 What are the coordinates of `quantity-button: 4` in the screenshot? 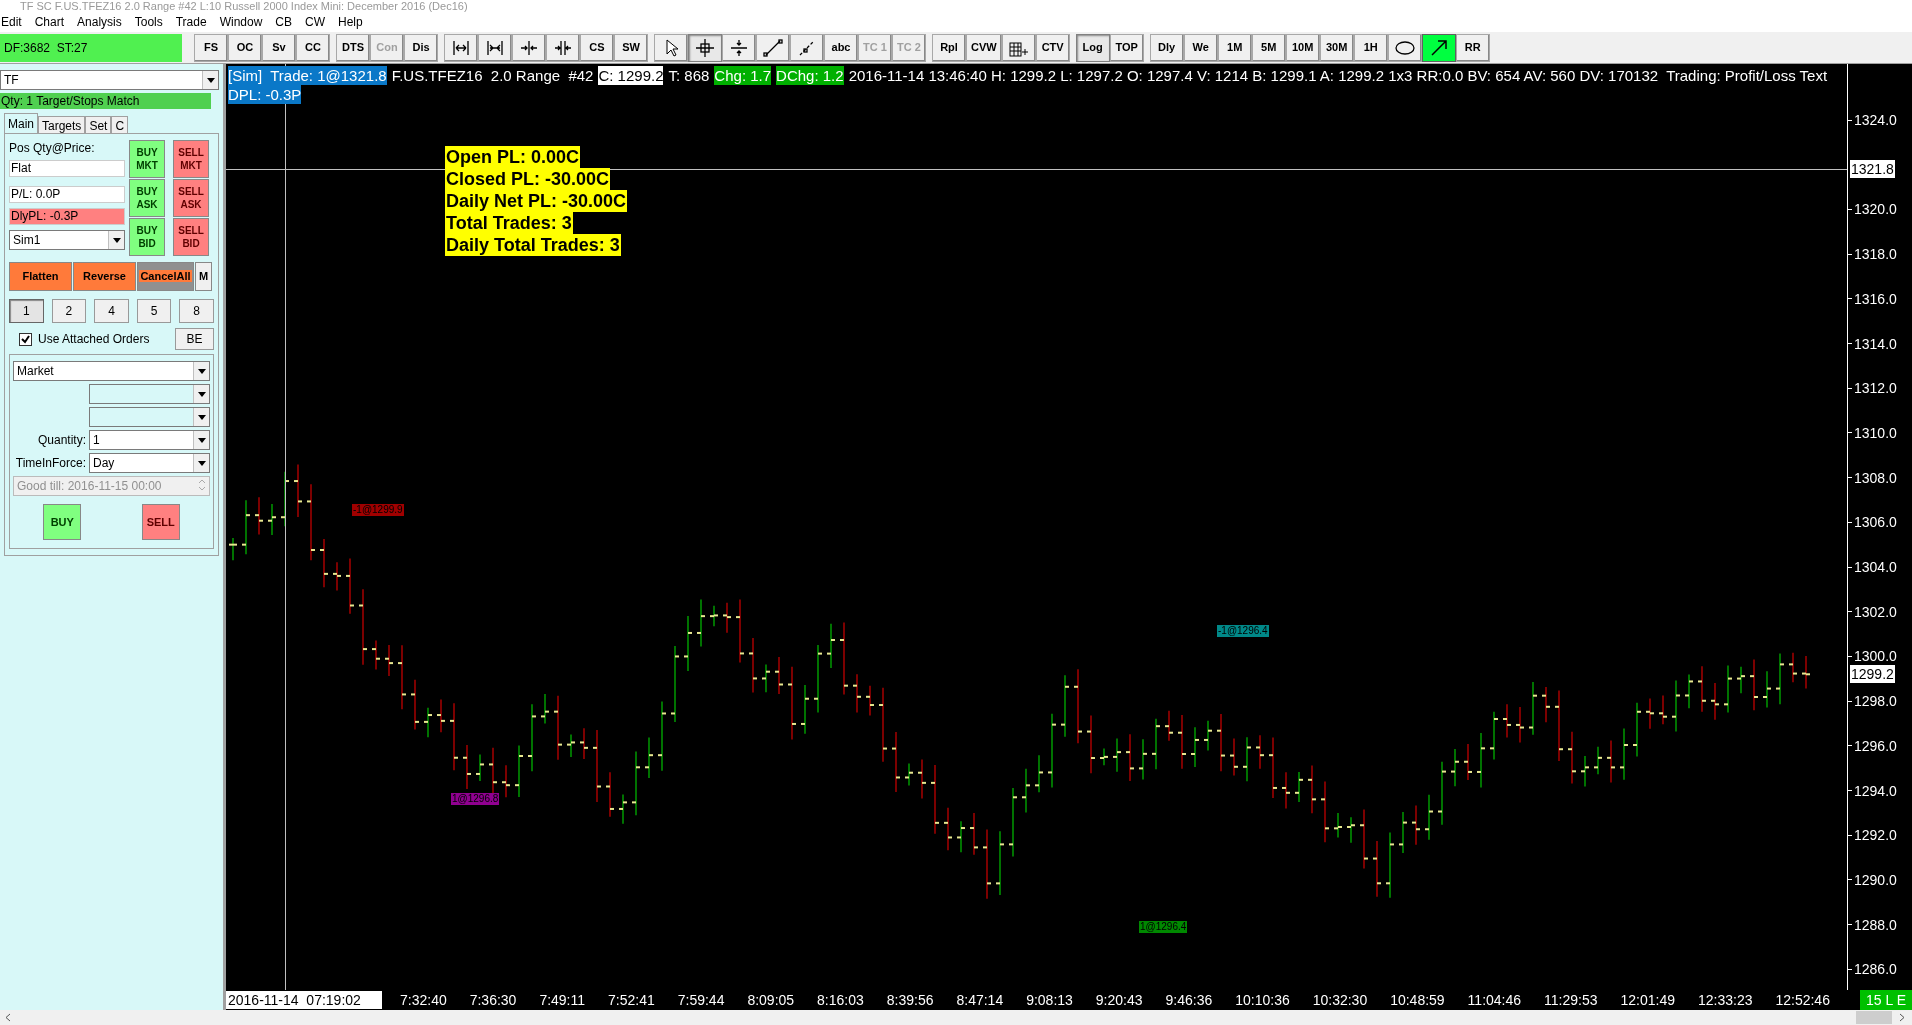 It's located at (111, 311).